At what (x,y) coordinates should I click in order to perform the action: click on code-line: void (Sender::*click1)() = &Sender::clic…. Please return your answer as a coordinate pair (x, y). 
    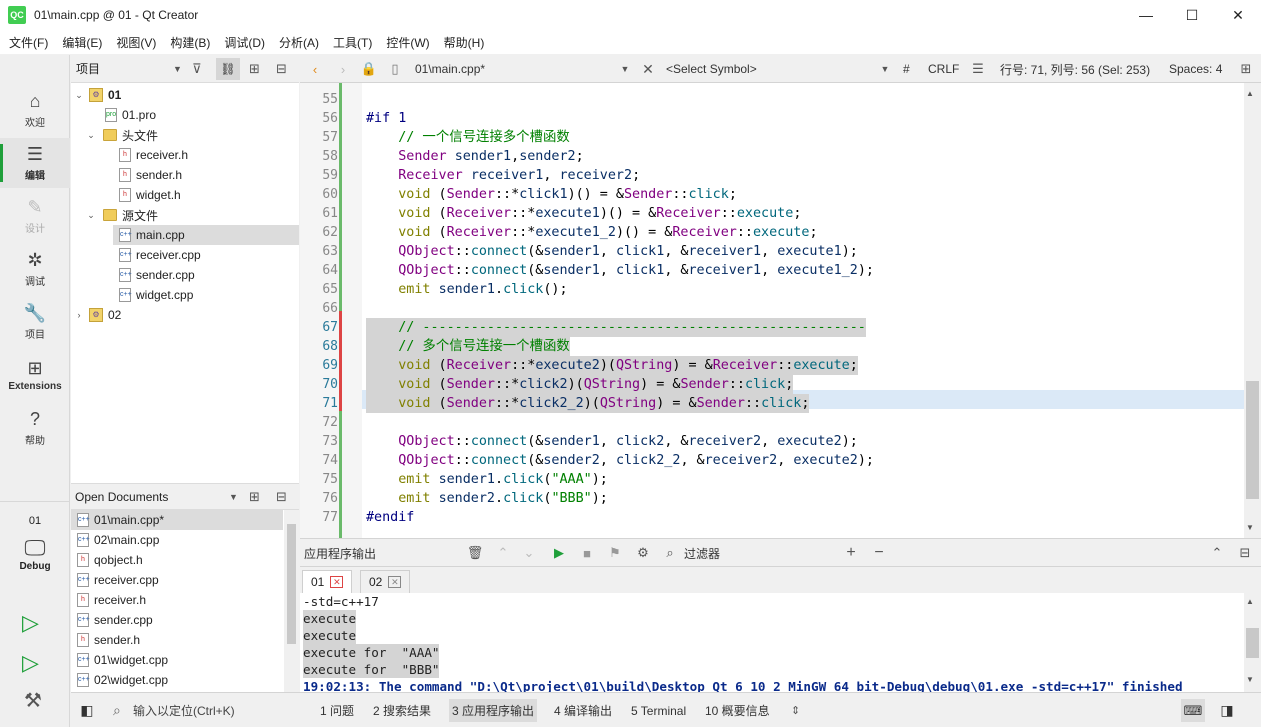
    Looking at the image, I should click on (551, 194).